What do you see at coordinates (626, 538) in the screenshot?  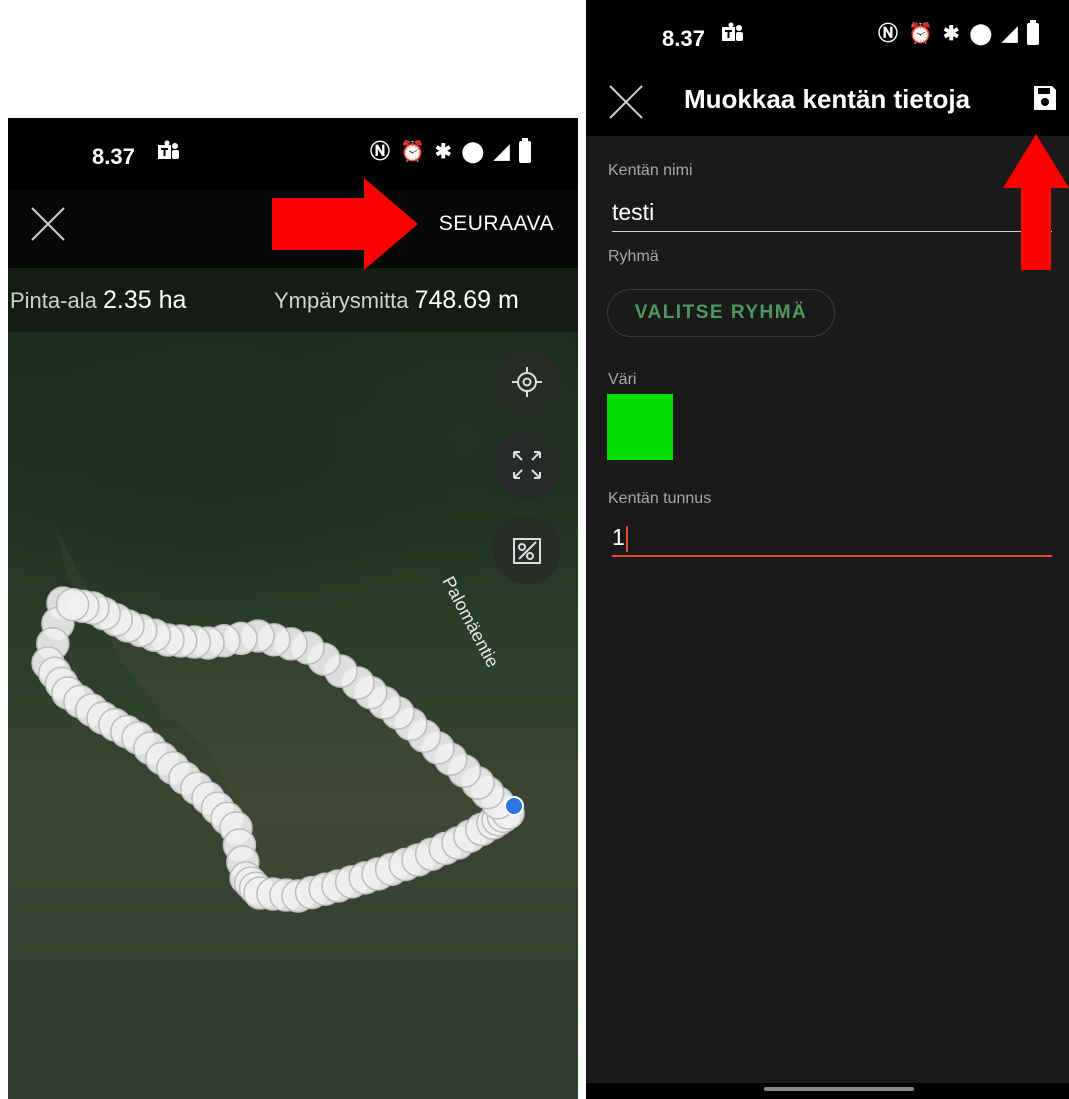 I see `text-cursor` at bounding box center [626, 538].